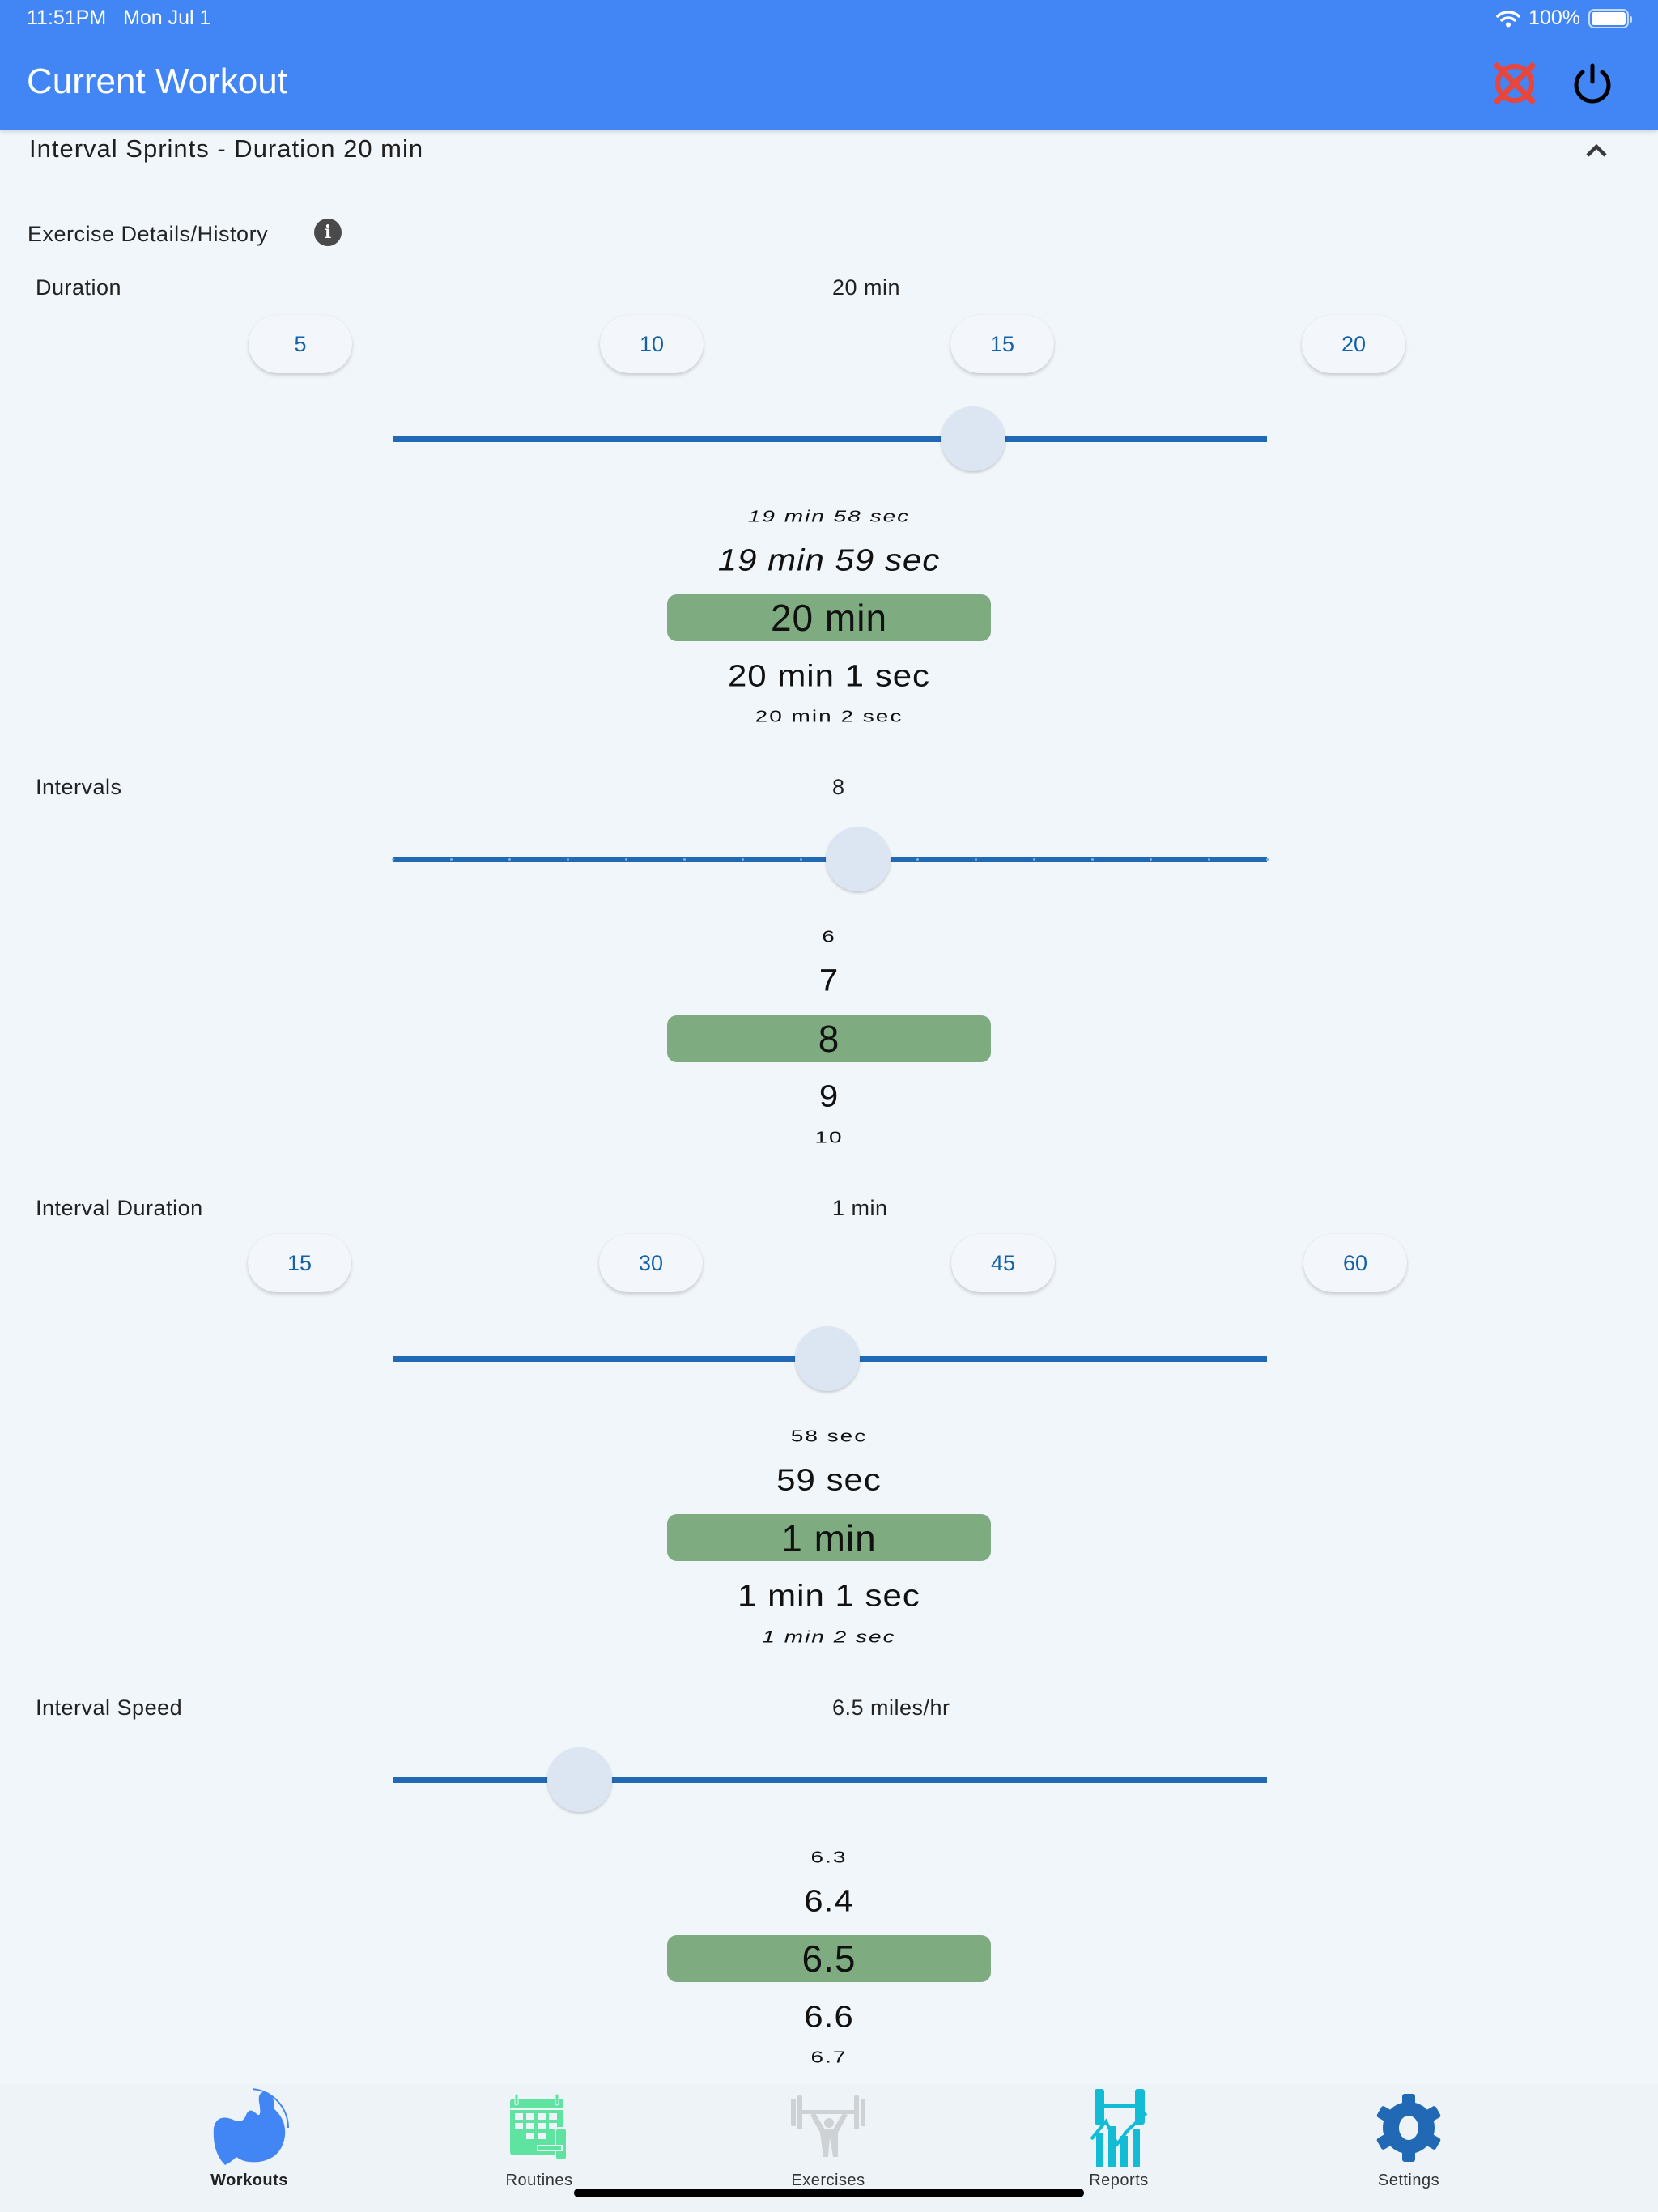 This screenshot has height=2212, width=1658. I want to click on tab-label: Exercises, so click(828, 2181).